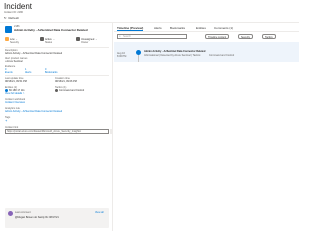 The width and height of the screenshot is (320, 240). Describe the element at coordinates (78, 39) in the screenshot. I see `owner-icon` at that location.